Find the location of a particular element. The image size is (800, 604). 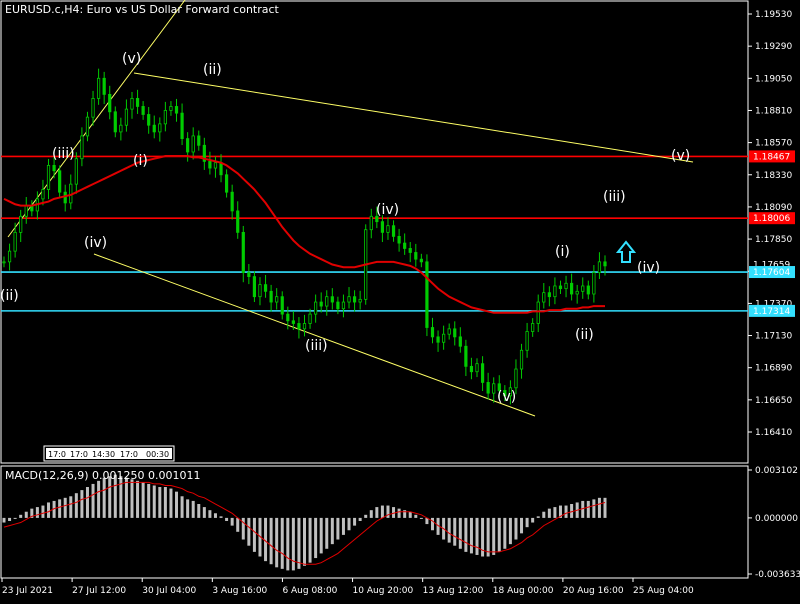

time-tick-label: 25 Aug 04:00 is located at coordinates (663, 591).